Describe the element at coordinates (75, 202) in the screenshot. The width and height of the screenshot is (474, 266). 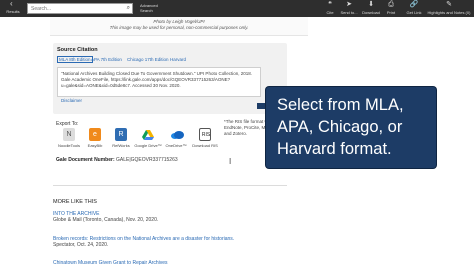
I see `more-like-this-title: MORE LIKE THIS` at that location.